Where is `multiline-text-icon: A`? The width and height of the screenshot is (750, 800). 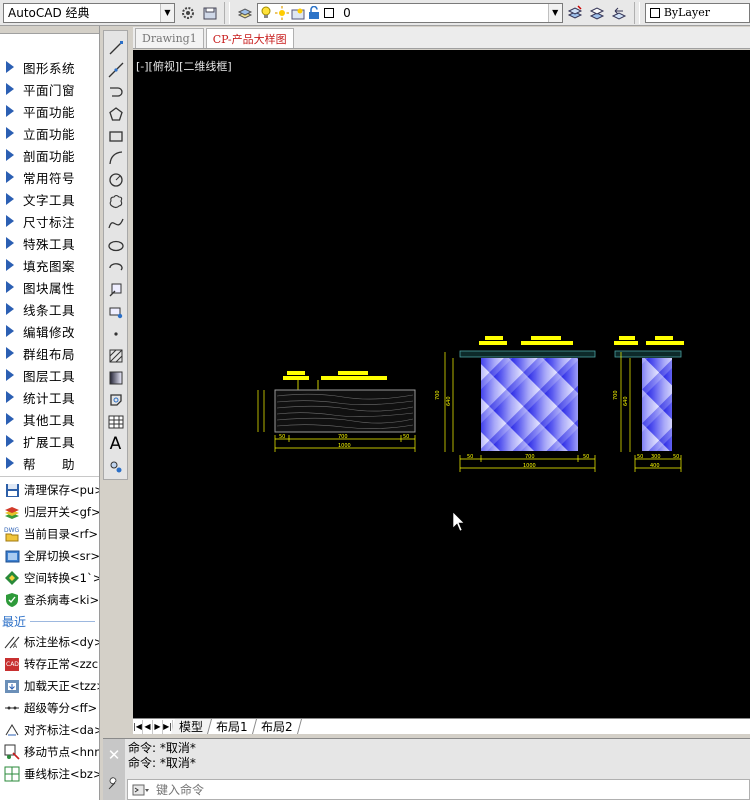
multiline-text-icon: A is located at coordinates (116, 444).